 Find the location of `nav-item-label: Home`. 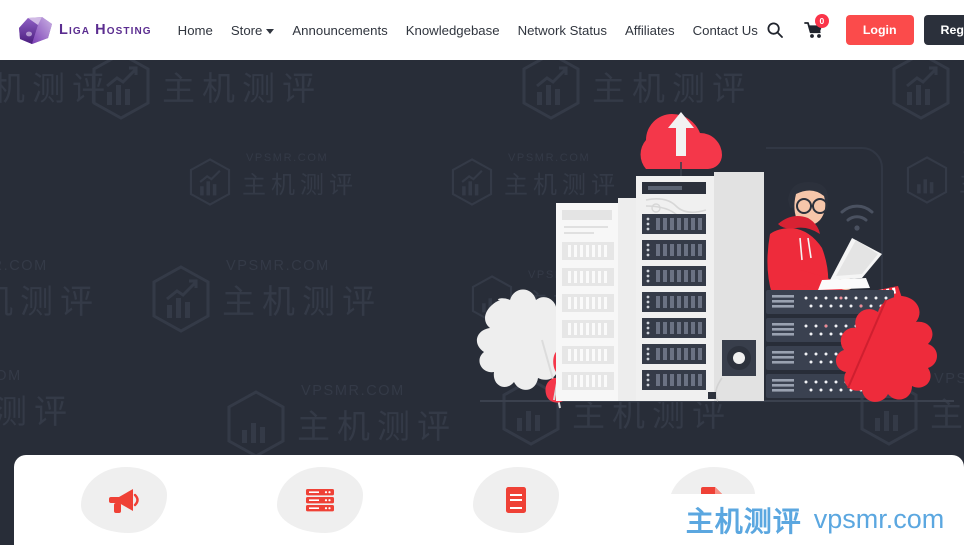

nav-item-label: Home is located at coordinates (195, 30).